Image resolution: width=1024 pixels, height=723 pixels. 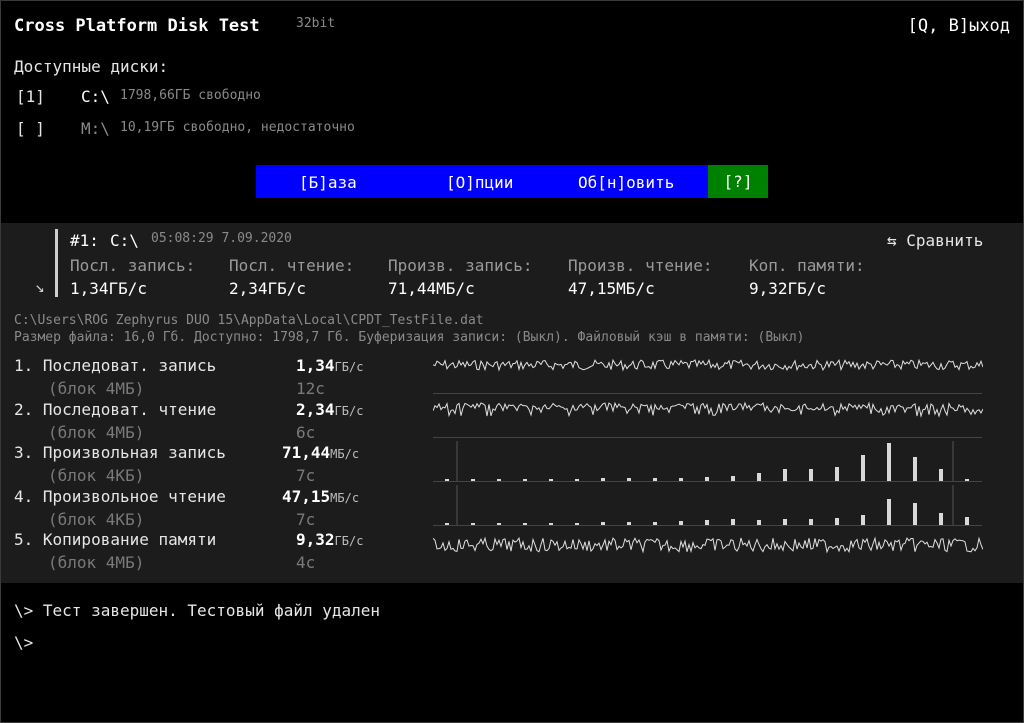 I want to click on col-value-seq-write: 1,34ГБ/с, so click(x=109, y=288).